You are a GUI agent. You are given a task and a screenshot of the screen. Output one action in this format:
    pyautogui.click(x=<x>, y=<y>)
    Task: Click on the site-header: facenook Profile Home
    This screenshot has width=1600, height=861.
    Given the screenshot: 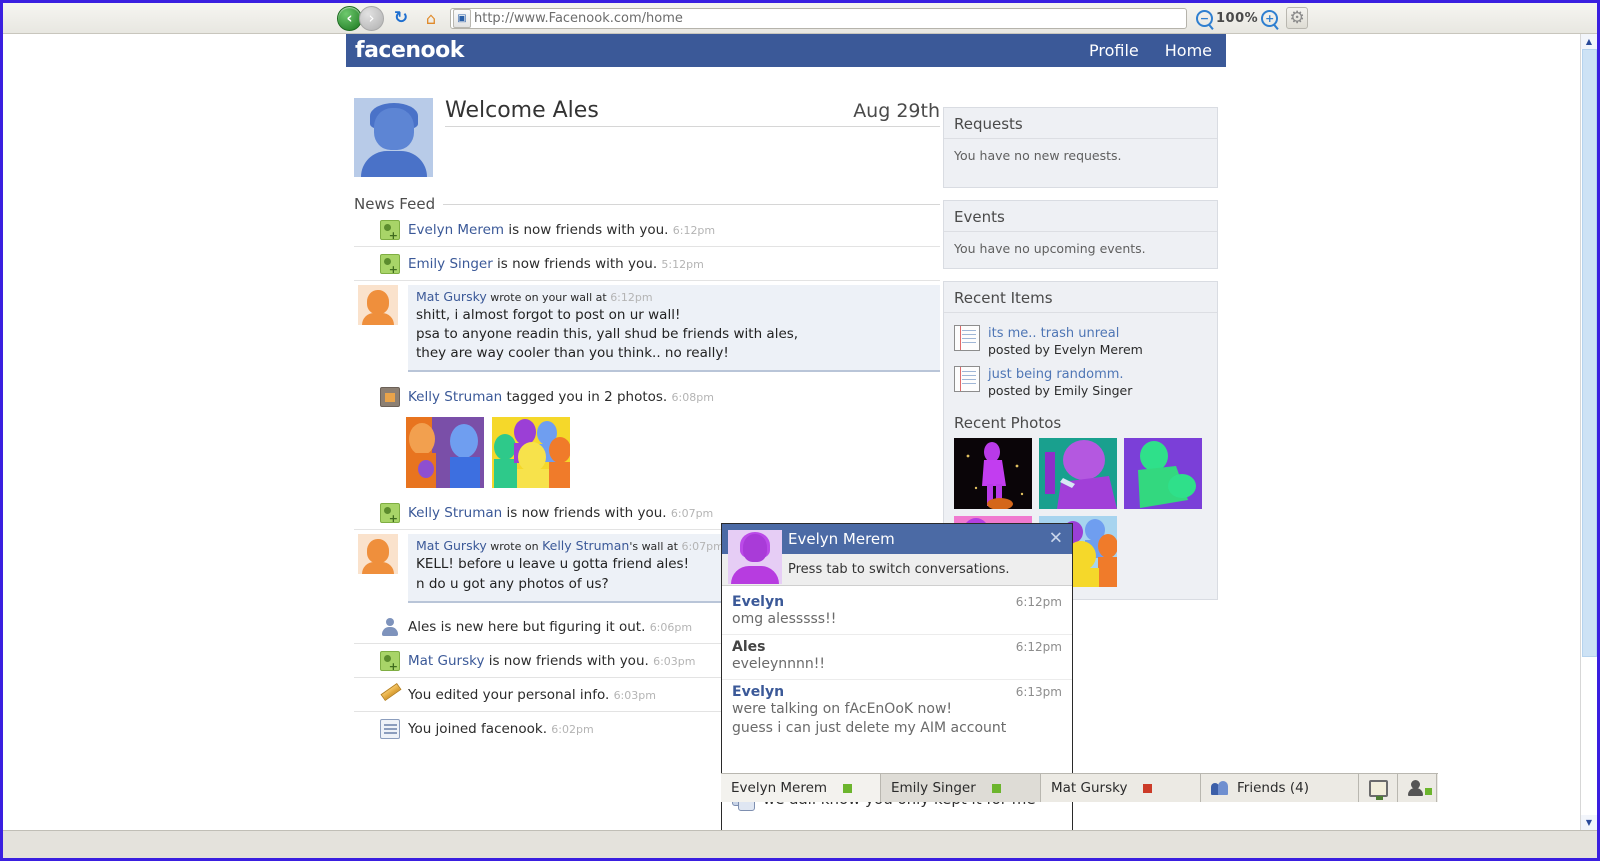 What is the action you would take?
    pyautogui.click(x=786, y=50)
    